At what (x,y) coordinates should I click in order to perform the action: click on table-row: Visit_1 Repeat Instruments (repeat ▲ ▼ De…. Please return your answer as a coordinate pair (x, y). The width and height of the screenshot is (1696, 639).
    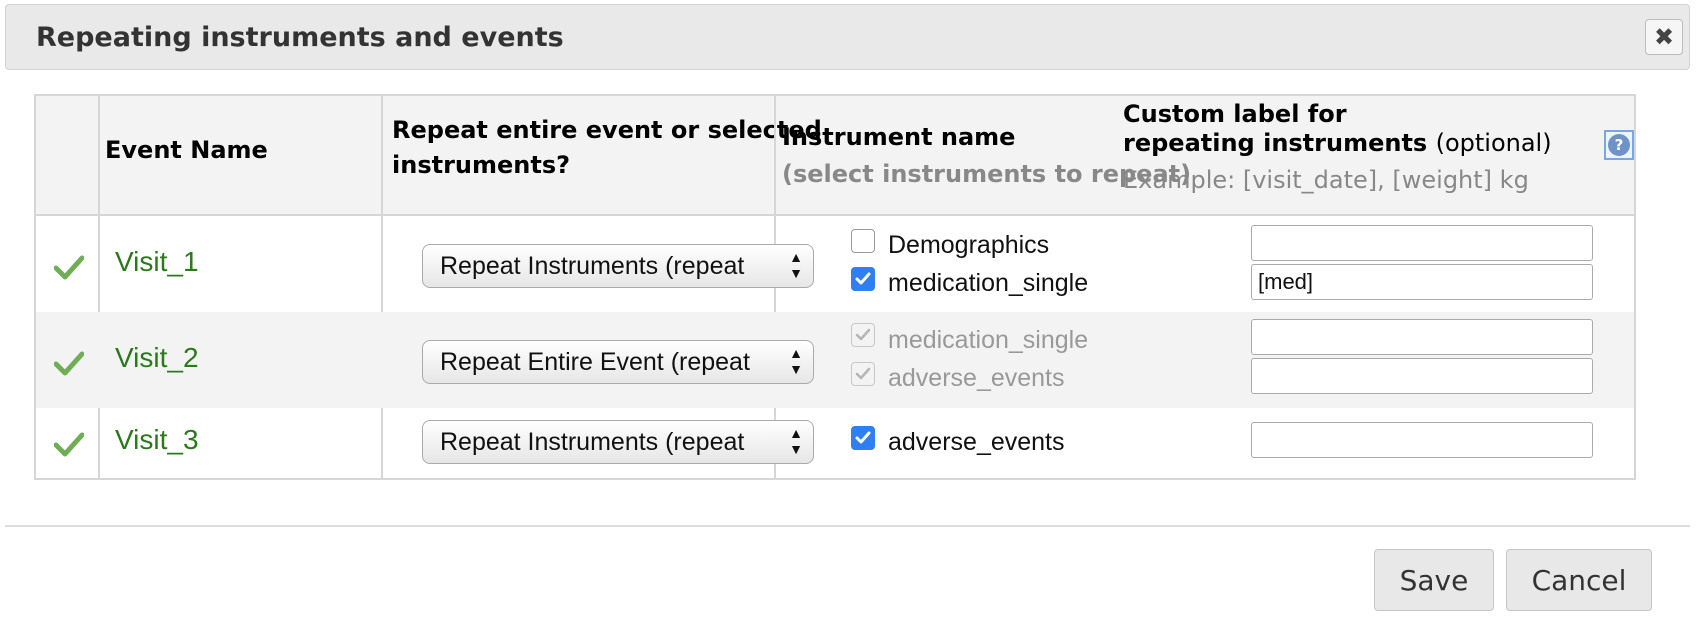
    Looking at the image, I should click on (835, 264).